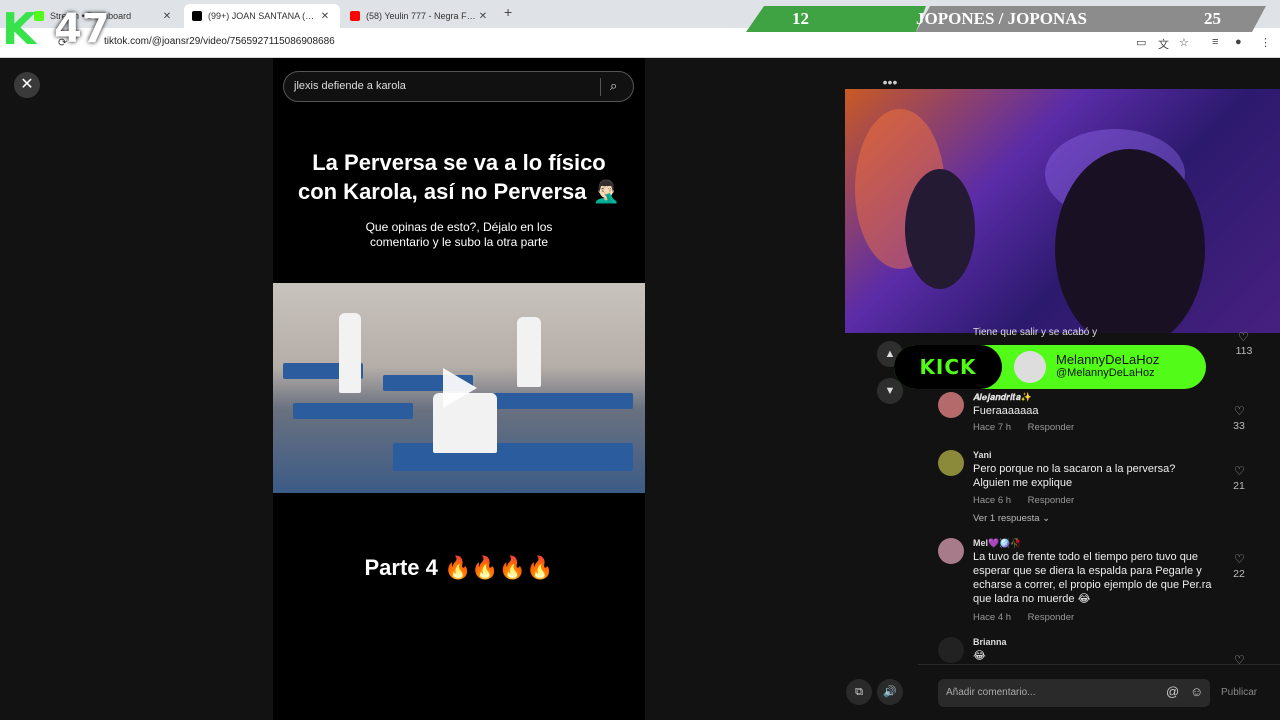  What do you see at coordinates (1130, 241) in the screenshot?
I see `streamer-figure` at bounding box center [1130, 241].